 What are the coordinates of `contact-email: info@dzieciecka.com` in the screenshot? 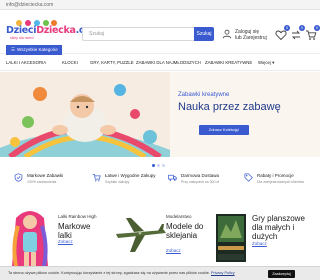 It's located at (29, 5).